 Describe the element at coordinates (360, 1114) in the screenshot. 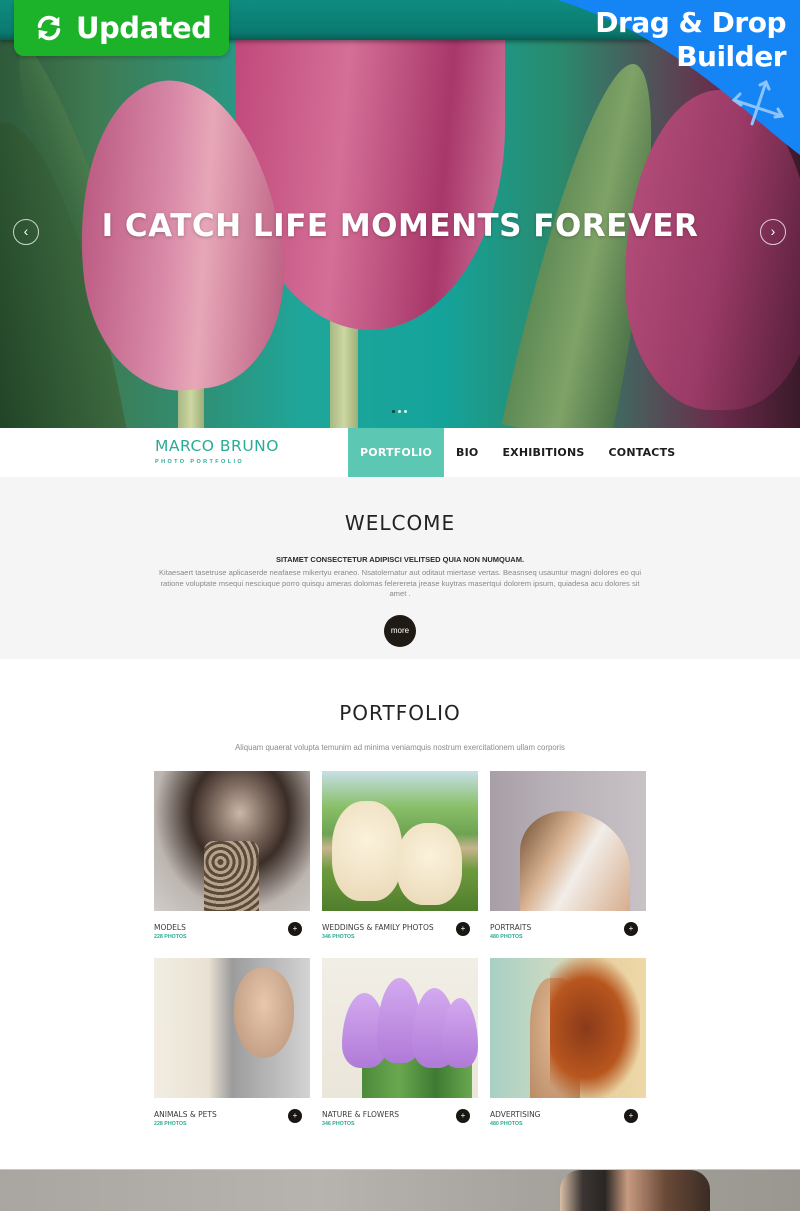

I see `card-title: NATURE & FLOWERS` at that location.